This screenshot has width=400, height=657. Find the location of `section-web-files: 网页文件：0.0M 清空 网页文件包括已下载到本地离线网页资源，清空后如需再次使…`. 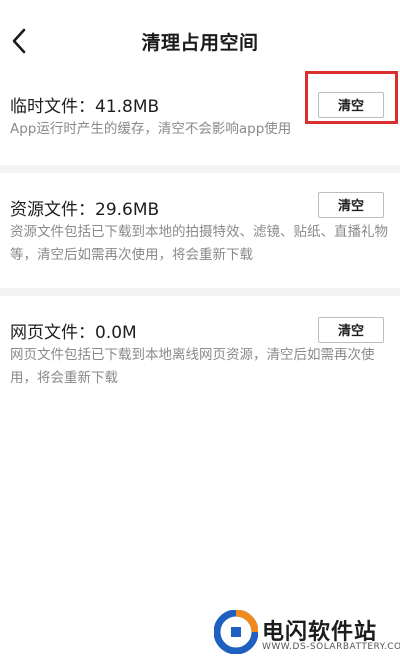

section-web-files: 网页文件：0.0M 清空 网页文件包括已下载到本地离线网页资源，清空后如需再次使… is located at coordinates (200, 357).